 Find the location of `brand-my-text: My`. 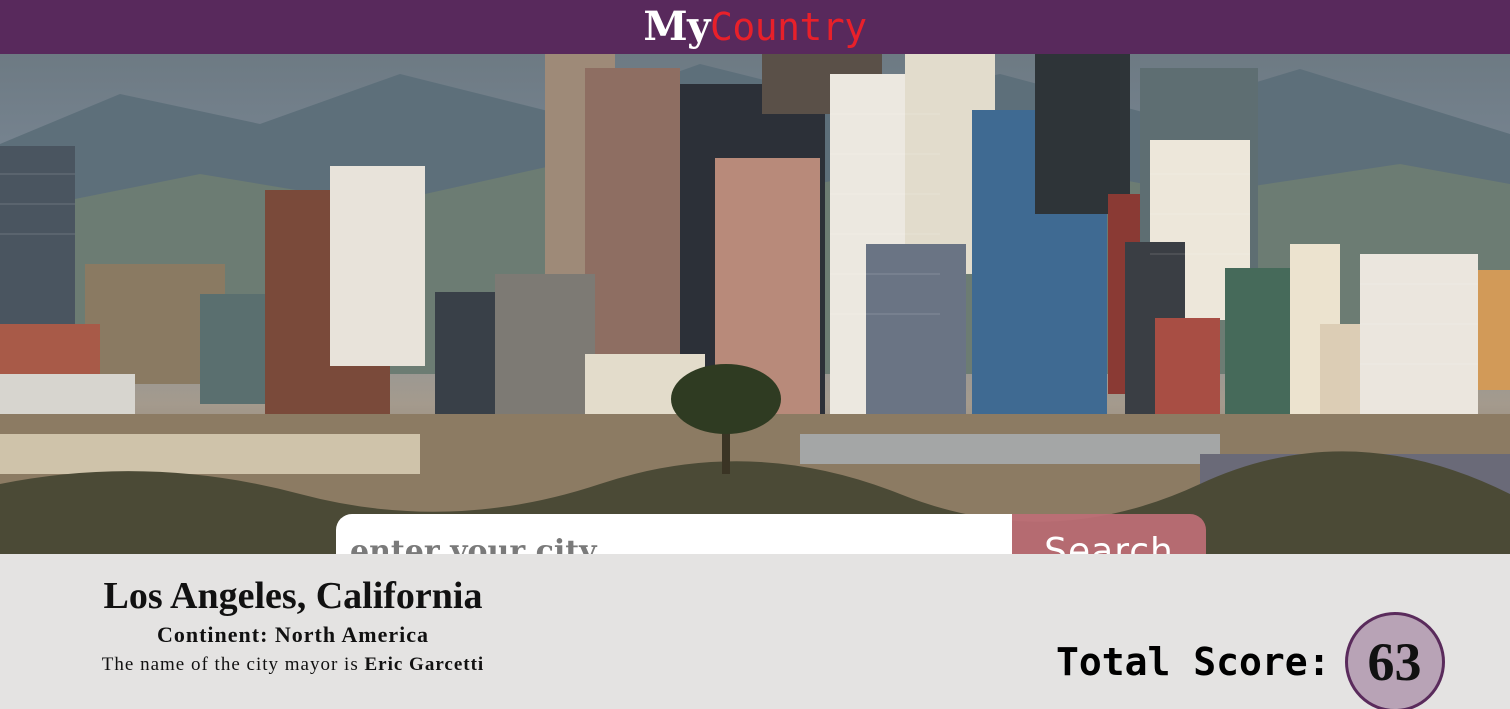

brand-my-text: My is located at coordinates (676, 26).